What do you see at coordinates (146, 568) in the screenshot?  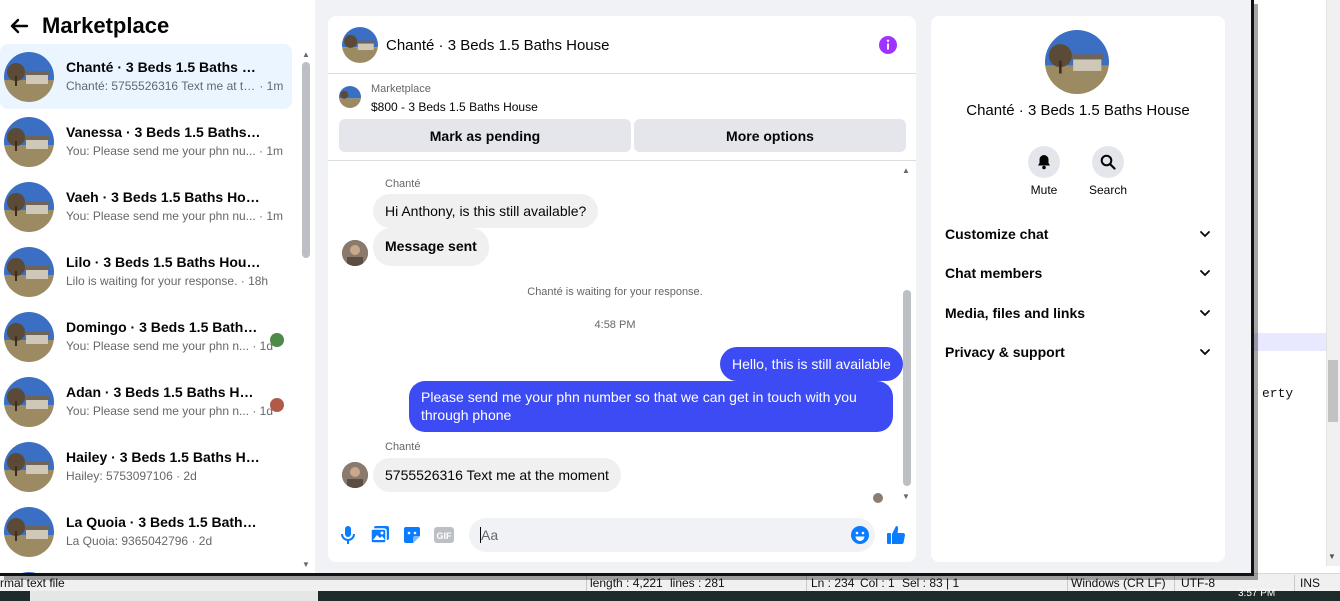 I see `conversation-item-partial` at bounding box center [146, 568].